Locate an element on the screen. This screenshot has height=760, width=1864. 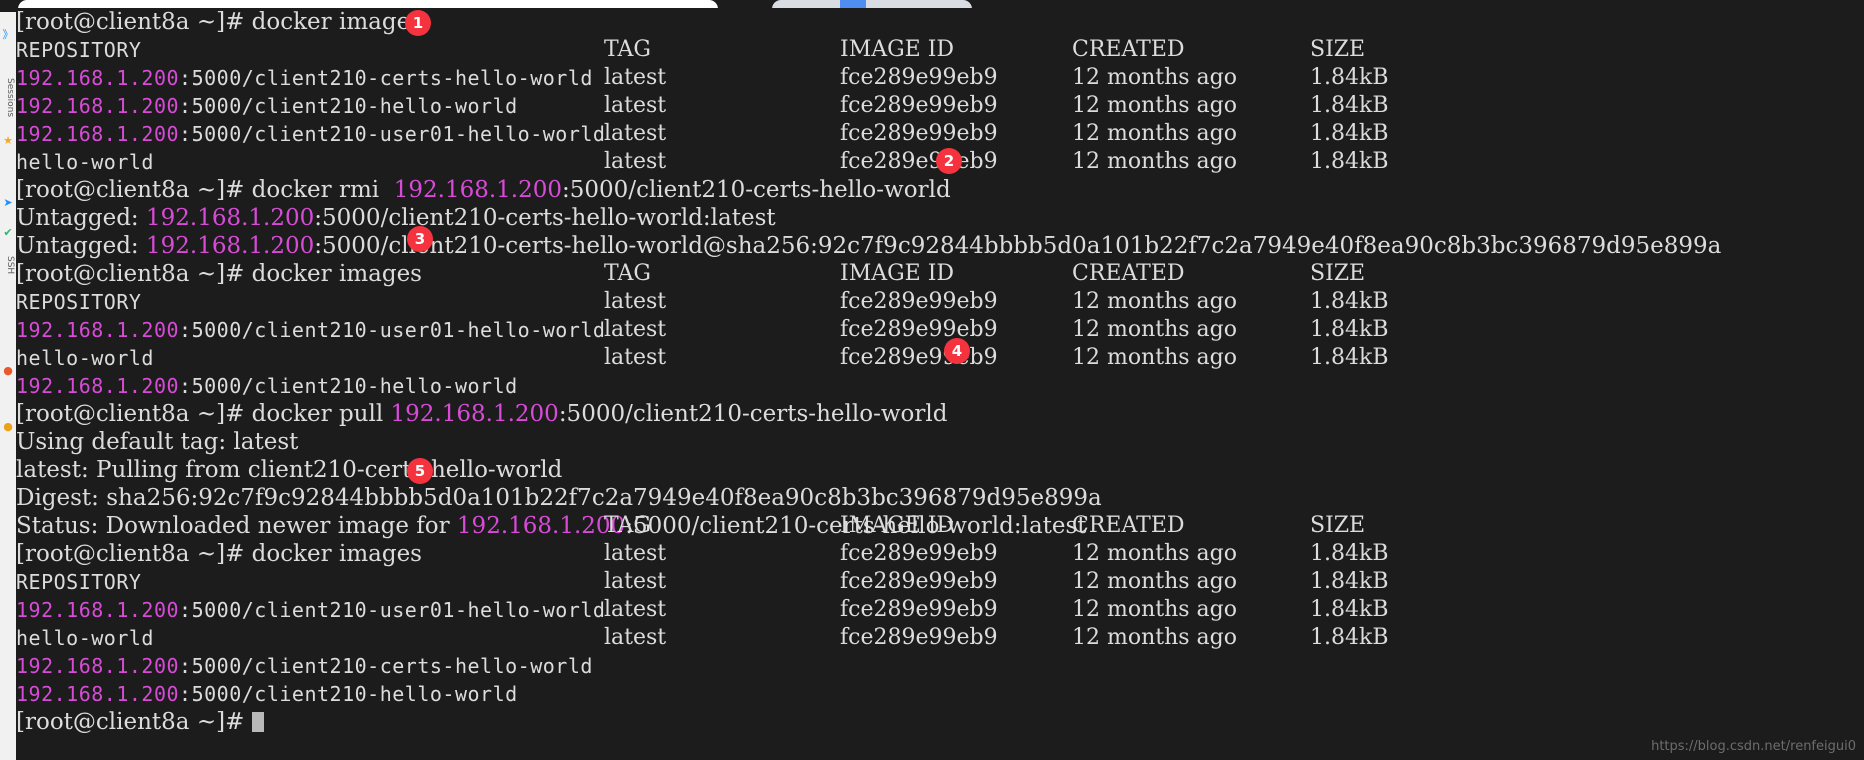
star-icon: ★ is located at coordinates (8, 140).